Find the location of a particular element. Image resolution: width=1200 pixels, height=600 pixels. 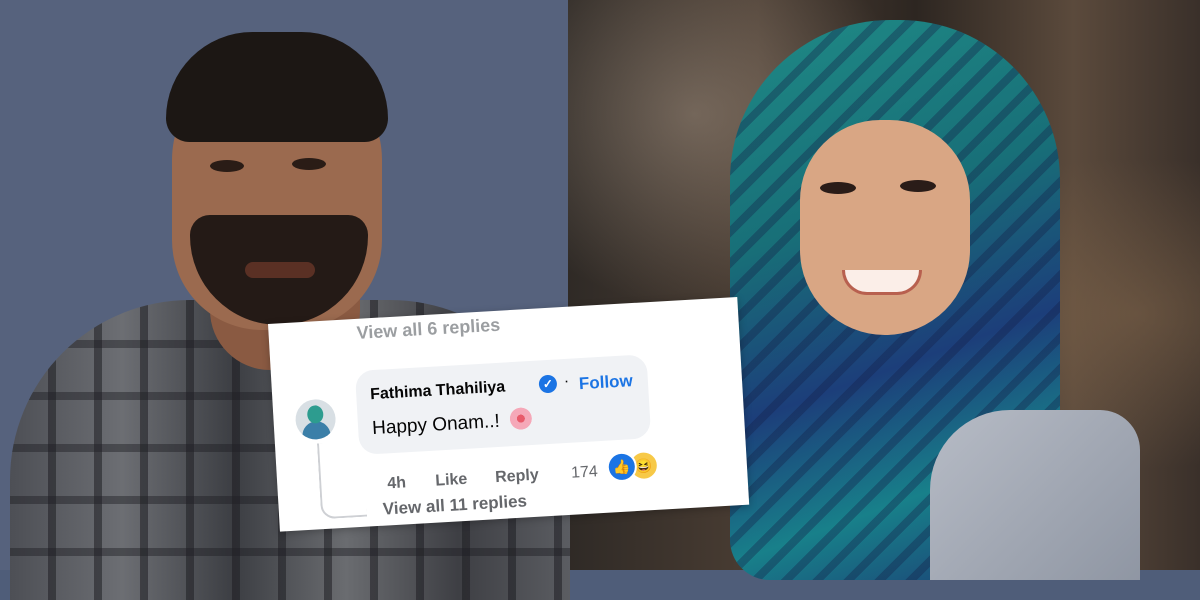

reply-button: Reply is located at coordinates (517, 477).